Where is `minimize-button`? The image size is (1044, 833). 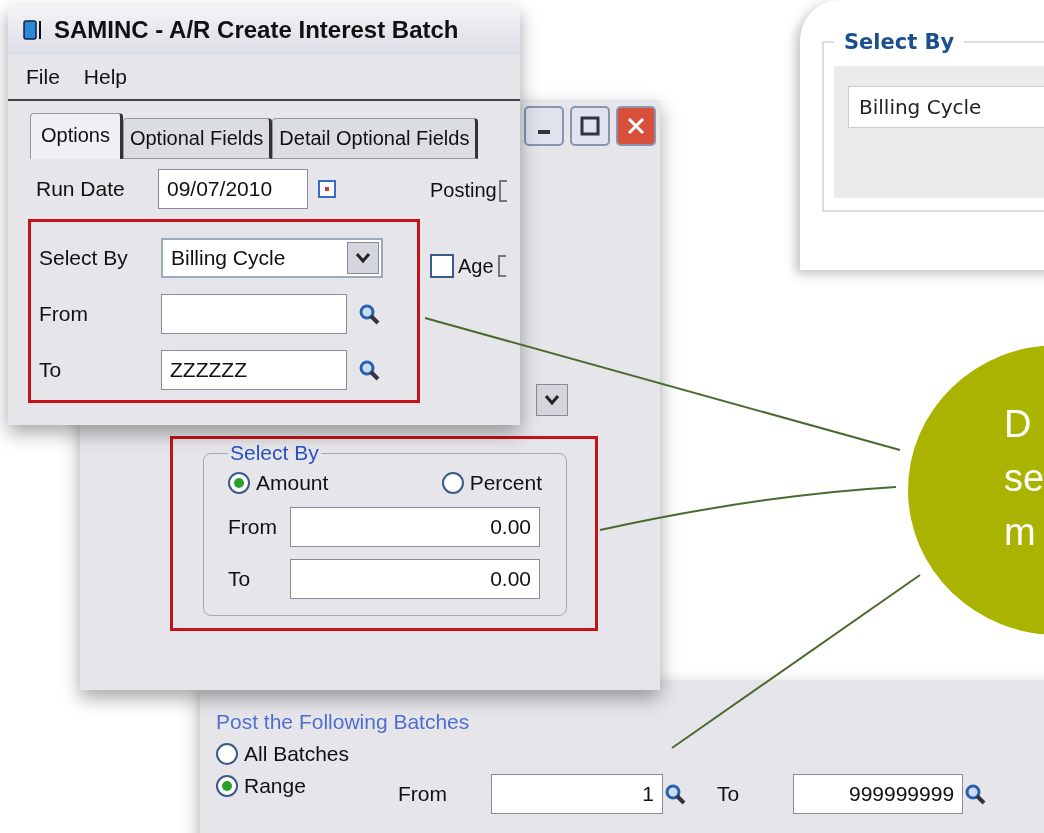
minimize-button is located at coordinates (544, 126).